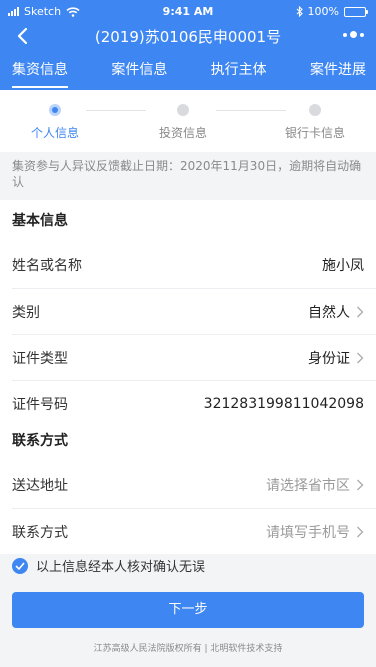  What do you see at coordinates (308, 532) in the screenshot?
I see `phone-placeholder: 请填写手机号` at bounding box center [308, 532].